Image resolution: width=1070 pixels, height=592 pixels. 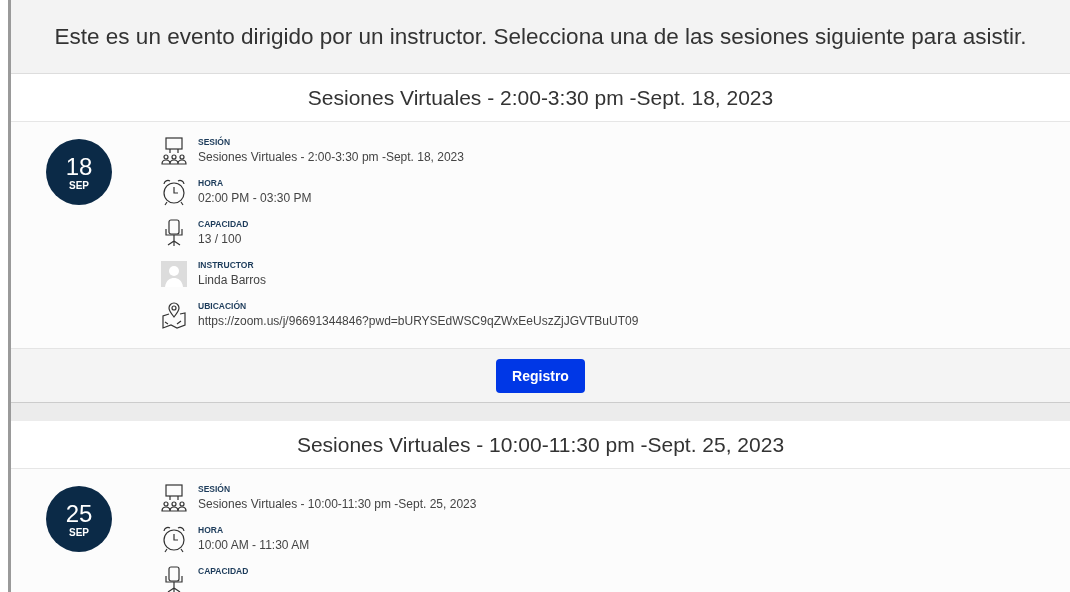 I want to click on detail-value: 13 / 100, so click(x=220, y=239).